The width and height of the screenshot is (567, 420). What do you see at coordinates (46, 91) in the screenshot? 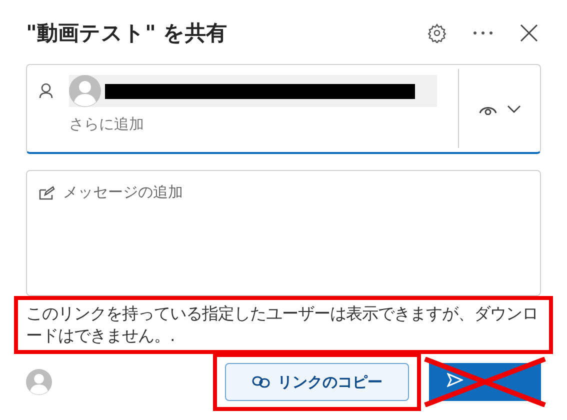
I see `person-icon` at bounding box center [46, 91].